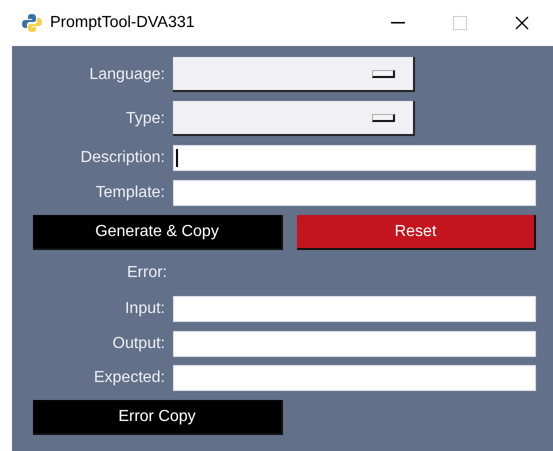  What do you see at coordinates (398, 23) in the screenshot?
I see `minimize-icon` at bounding box center [398, 23].